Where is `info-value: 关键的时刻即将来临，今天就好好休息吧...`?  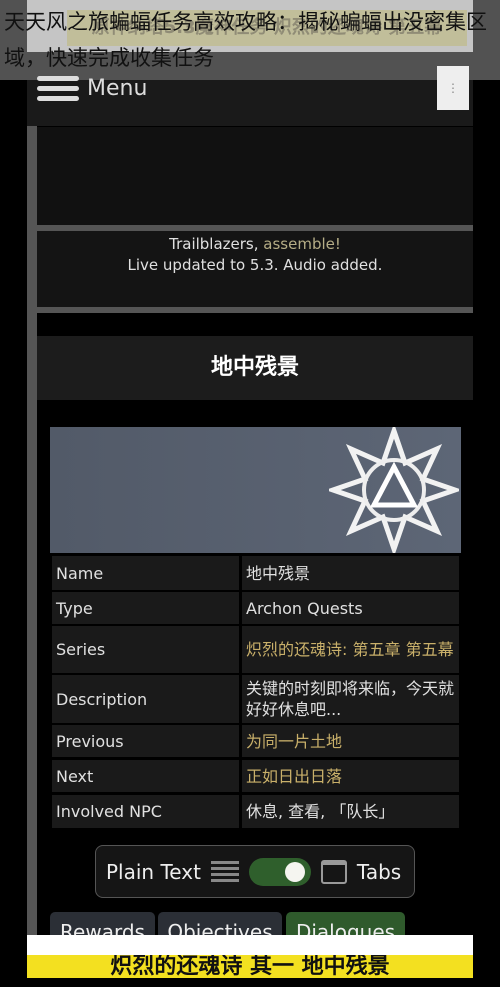
info-value: 关键的时刻即将来临，今天就好好休息吧... is located at coordinates (350, 699).